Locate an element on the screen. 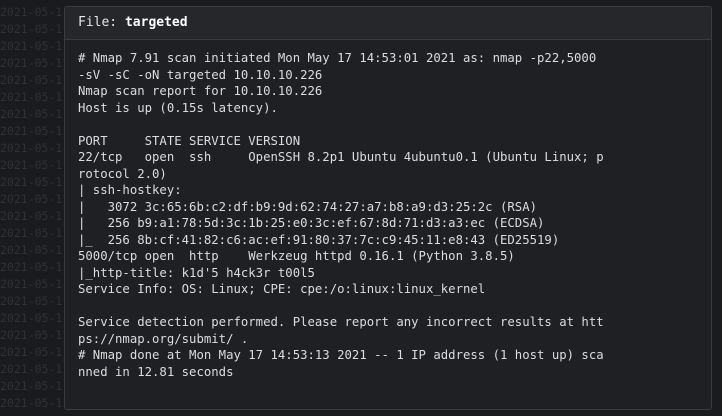 This screenshot has width=722, height=416. file-header: File: targeted is located at coordinates (388, 23).